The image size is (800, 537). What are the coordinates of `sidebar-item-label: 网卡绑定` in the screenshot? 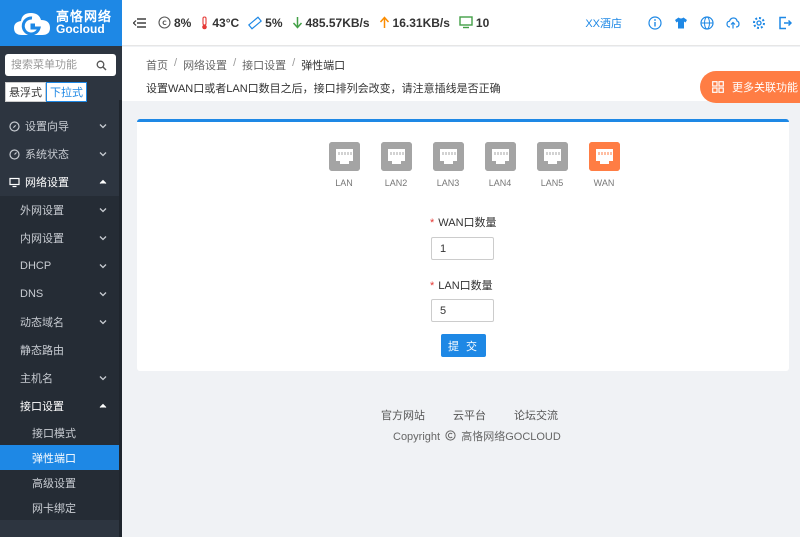 It's located at (54, 508).